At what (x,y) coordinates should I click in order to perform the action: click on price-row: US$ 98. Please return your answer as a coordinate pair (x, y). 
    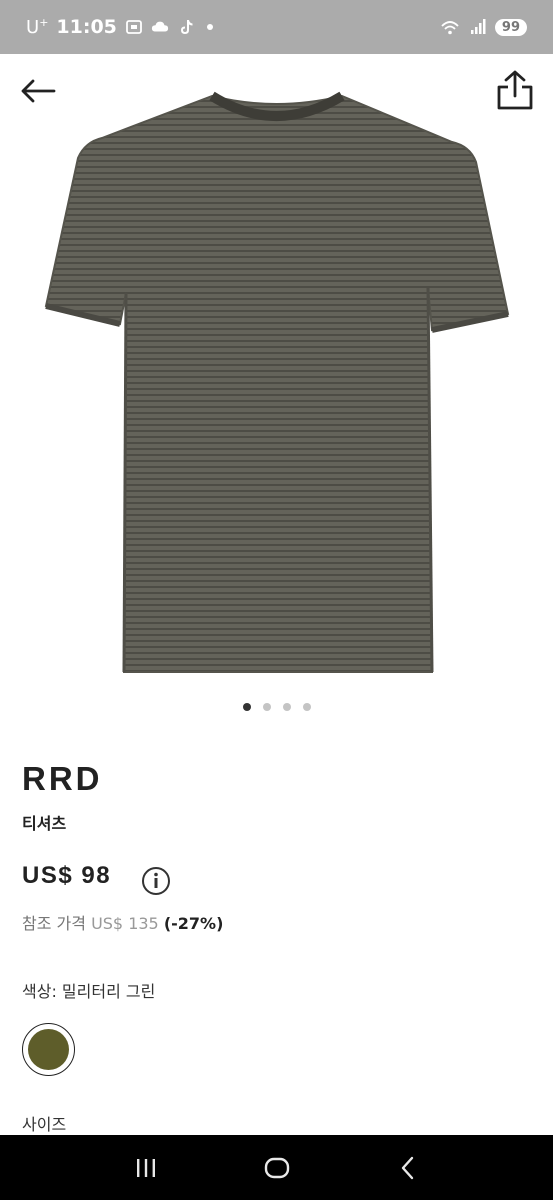
    Looking at the image, I should click on (66, 876).